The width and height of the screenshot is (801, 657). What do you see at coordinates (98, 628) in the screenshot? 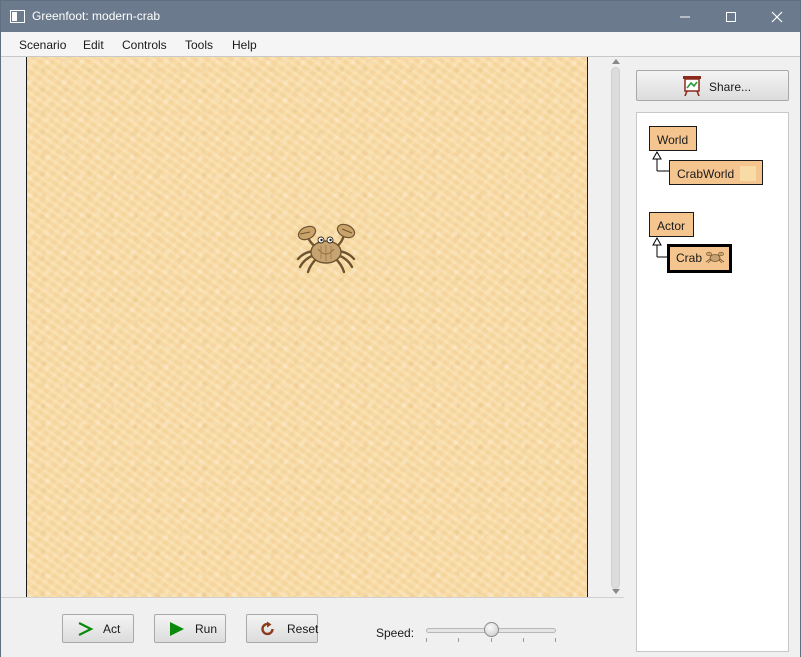
I see `act-button: Act` at bounding box center [98, 628].